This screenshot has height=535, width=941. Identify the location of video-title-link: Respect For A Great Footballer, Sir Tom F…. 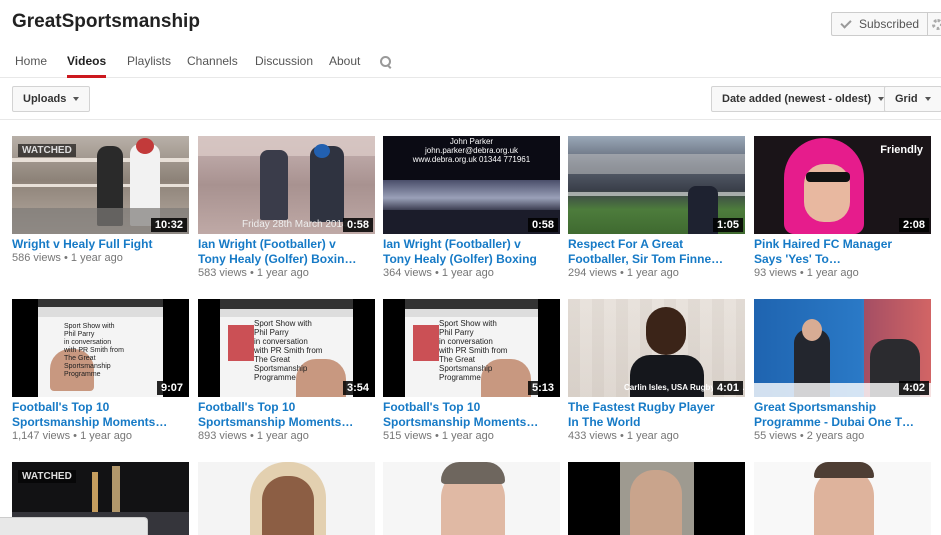
(656, 252).